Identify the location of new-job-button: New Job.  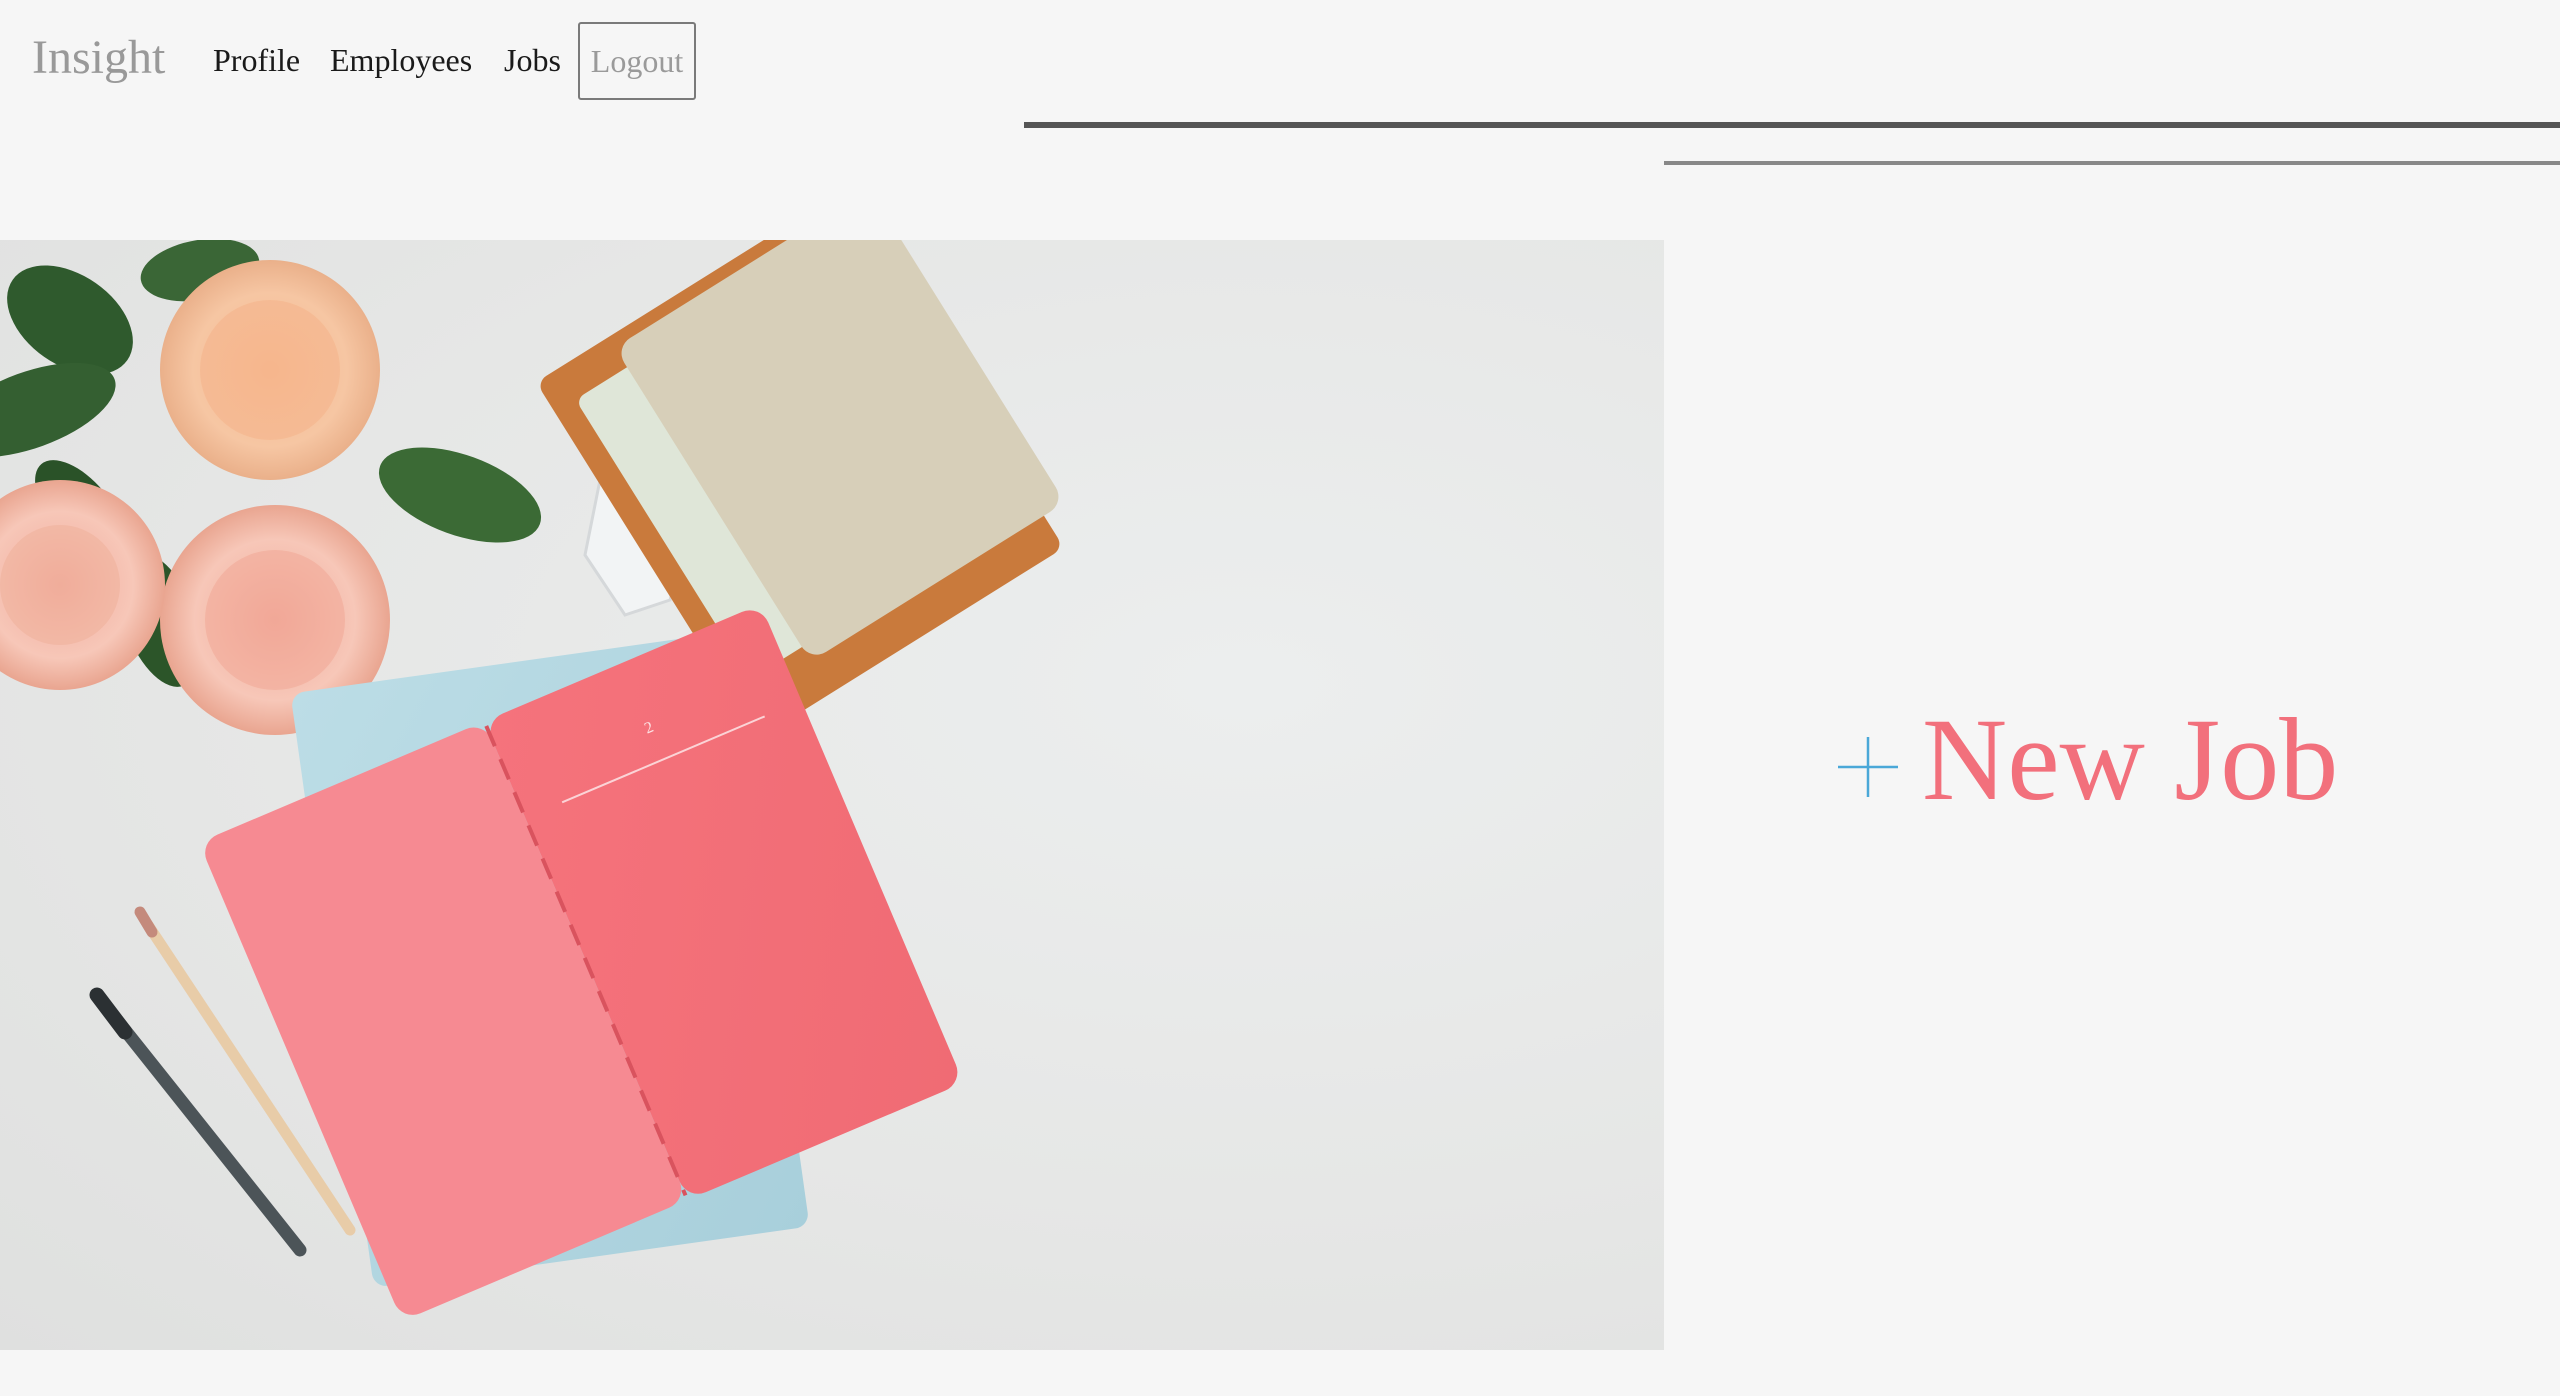
(2087, 760).